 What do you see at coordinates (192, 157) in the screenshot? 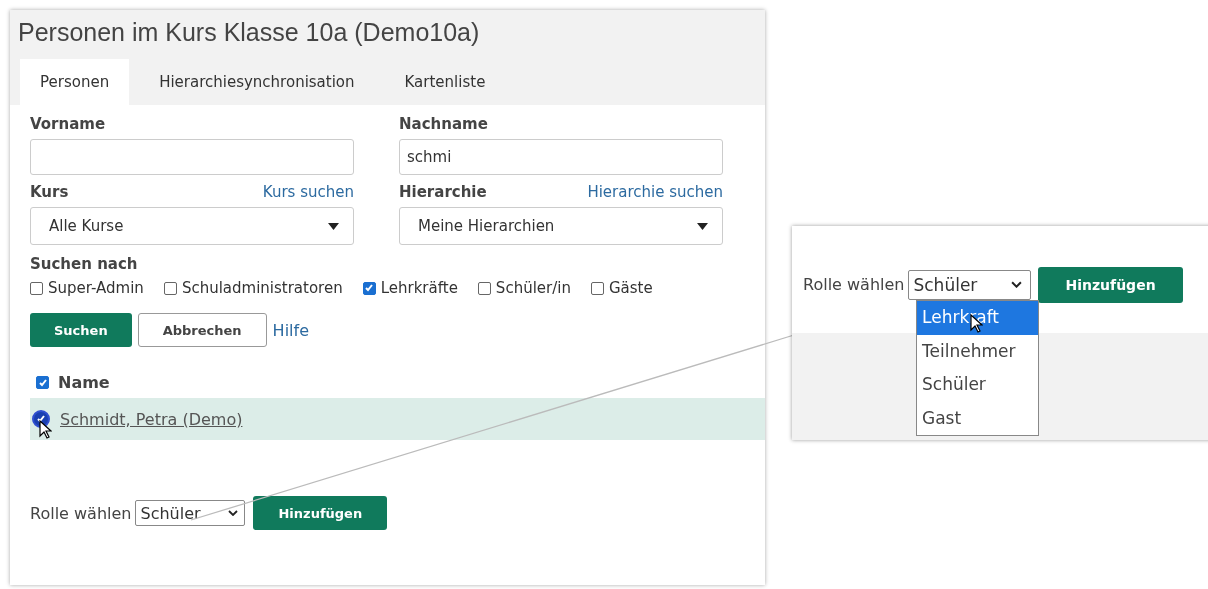
I see `first-name-field` at bounding box center [192, 157].